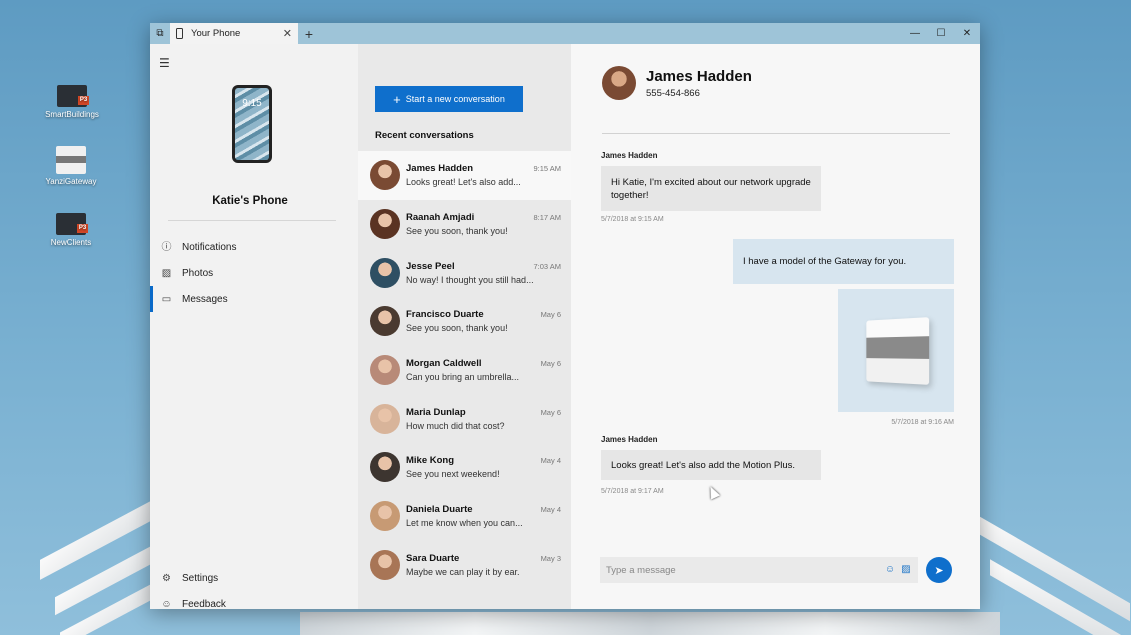  What do you see at coordinates (205, 299) in the screenshot?
I see `nav-item-label: Messages` at bounding box center [205, 299].